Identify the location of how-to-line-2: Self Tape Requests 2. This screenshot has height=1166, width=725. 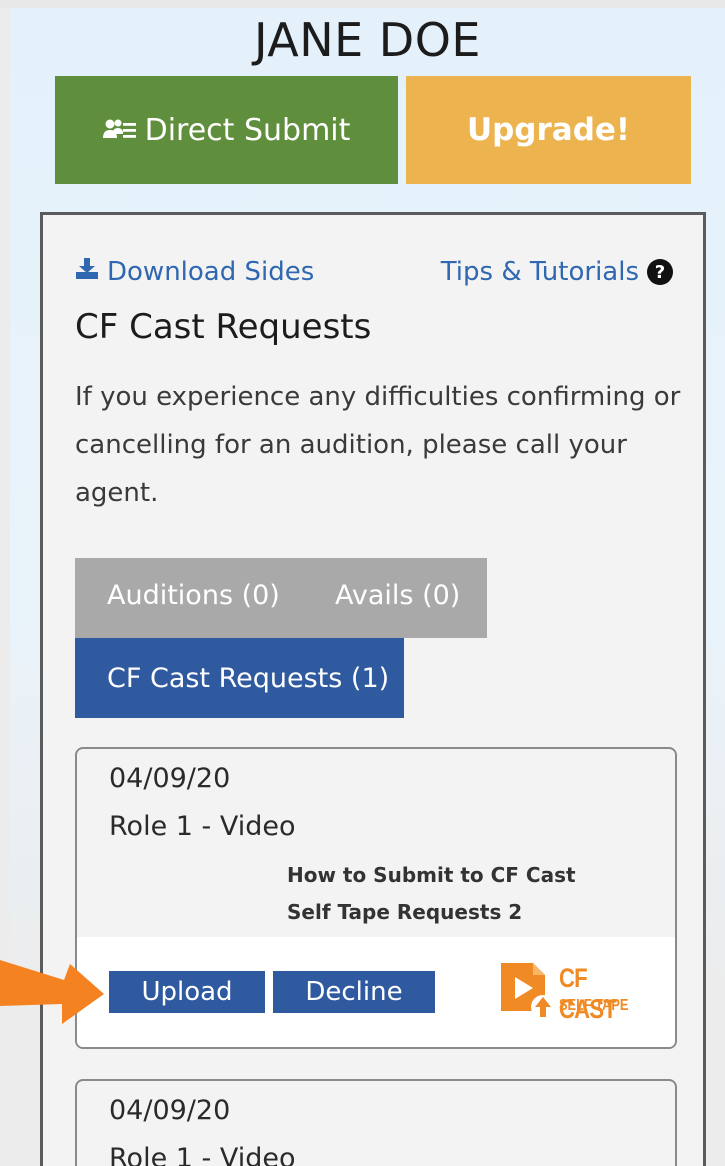
(405, 912).